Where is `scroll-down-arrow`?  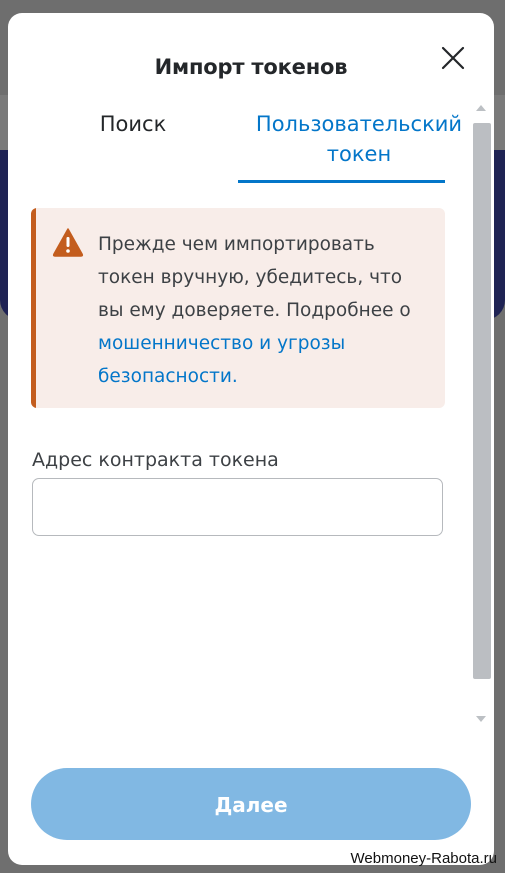 scroll-down-arrow is located at coordinates (481, 719).